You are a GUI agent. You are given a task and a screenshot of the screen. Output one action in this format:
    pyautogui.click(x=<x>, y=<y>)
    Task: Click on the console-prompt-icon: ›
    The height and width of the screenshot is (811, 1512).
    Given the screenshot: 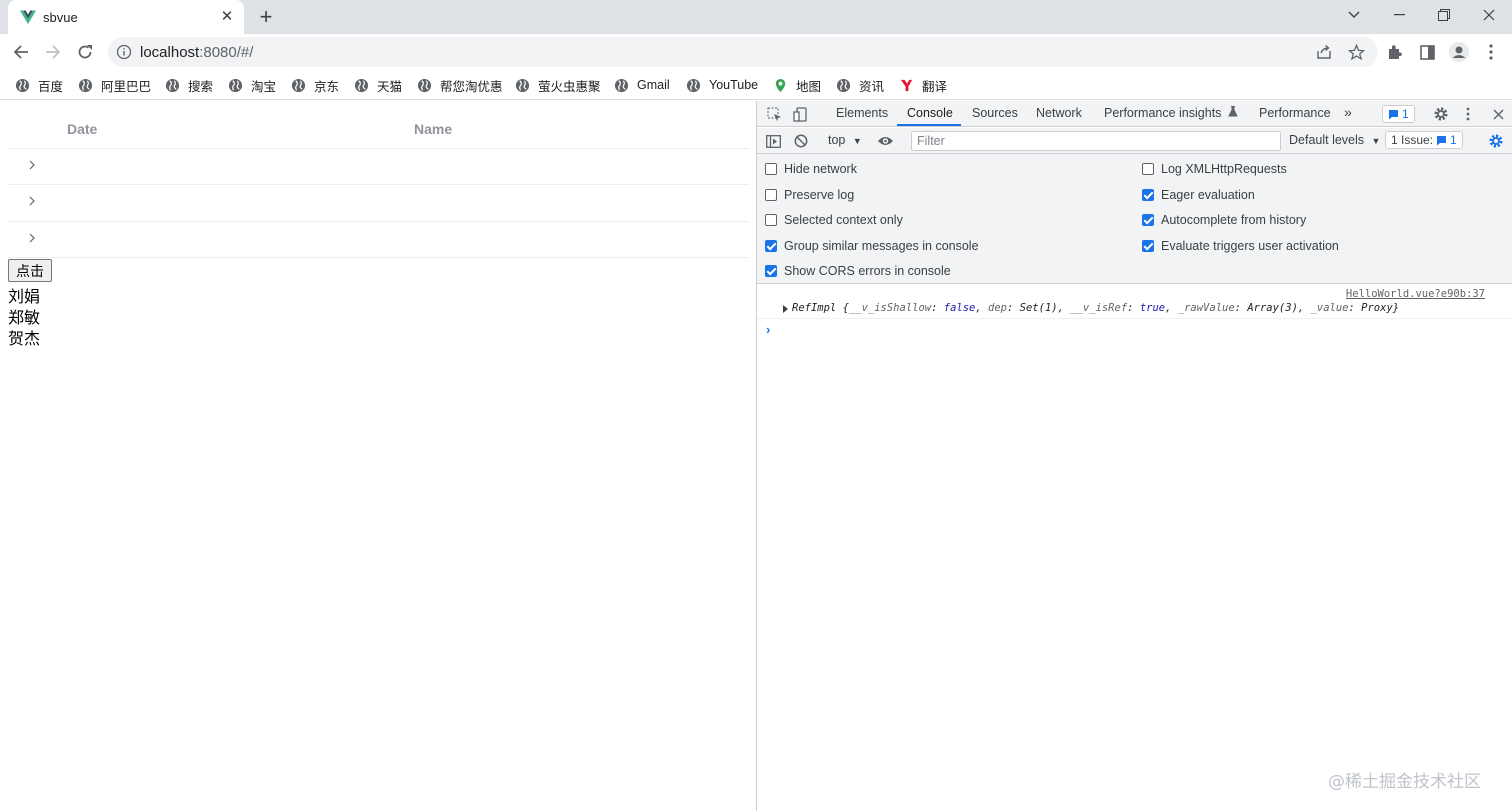 What is the action you would take?
    pyautogui.click(x=768, y=329)
    